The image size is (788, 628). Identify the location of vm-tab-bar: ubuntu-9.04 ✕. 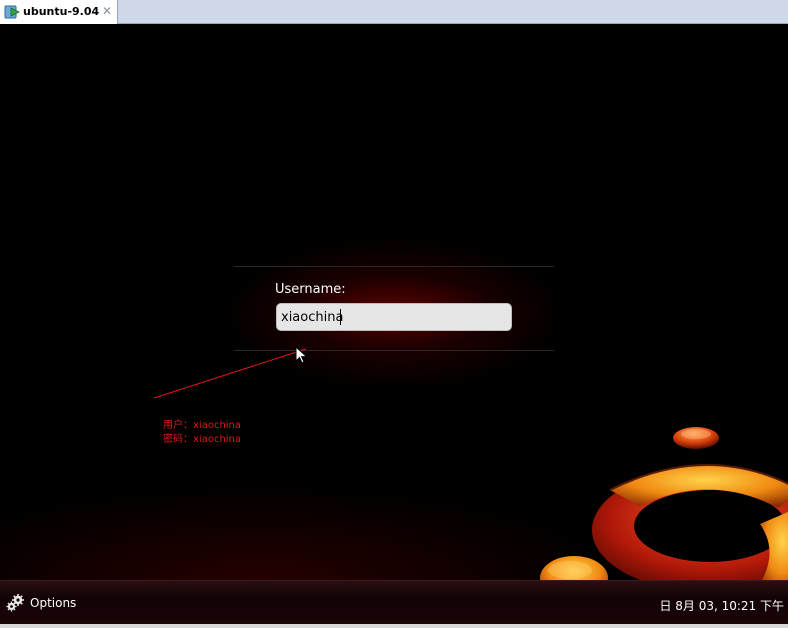
(394, 12).